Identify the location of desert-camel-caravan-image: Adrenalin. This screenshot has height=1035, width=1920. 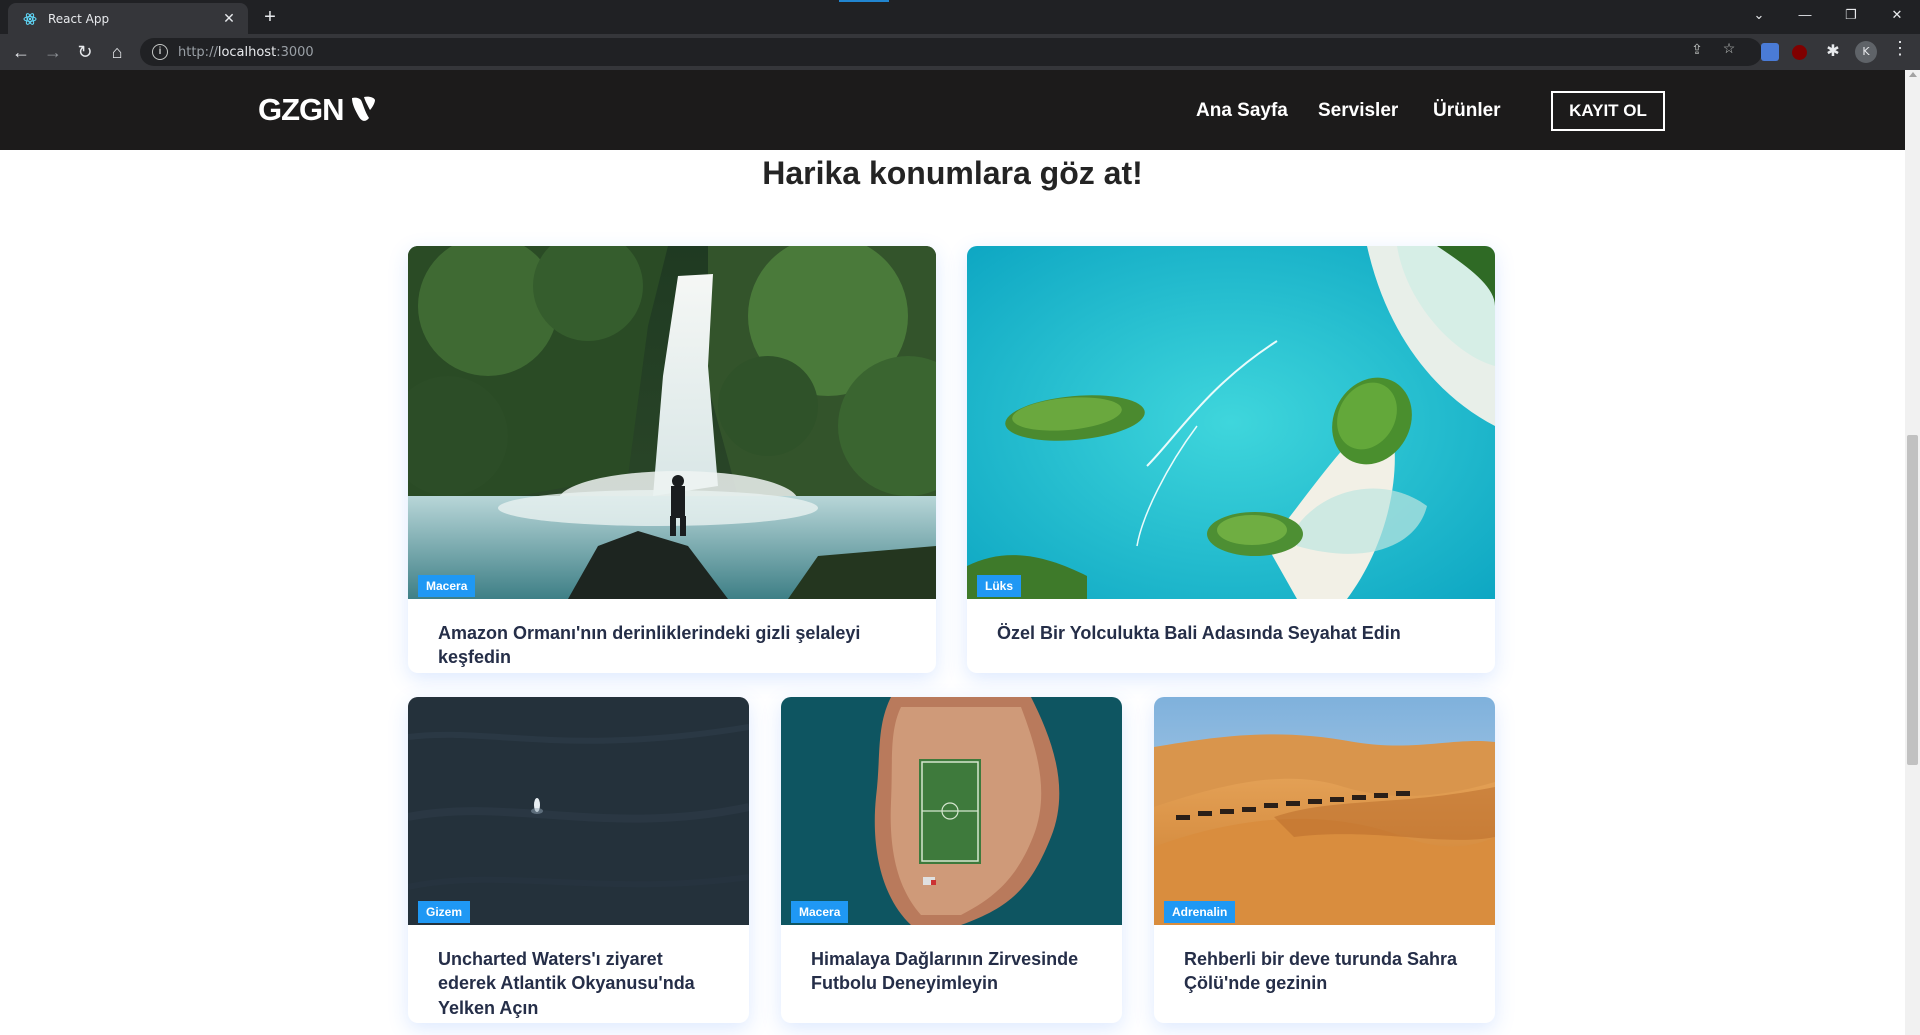
(1324, 811).